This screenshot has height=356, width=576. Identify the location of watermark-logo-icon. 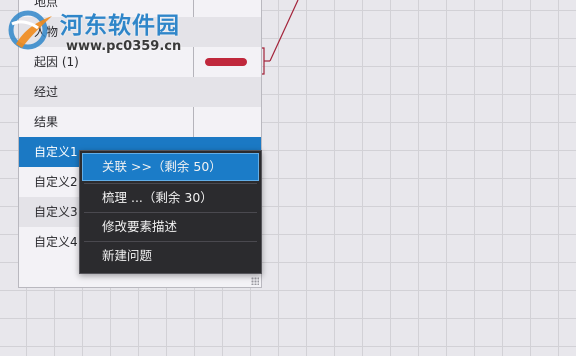
(30, 30).